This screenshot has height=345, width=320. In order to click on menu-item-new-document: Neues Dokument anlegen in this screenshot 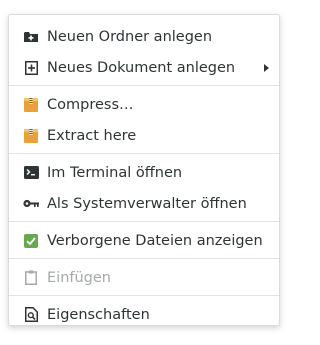, I will do `click(144, 67)`.